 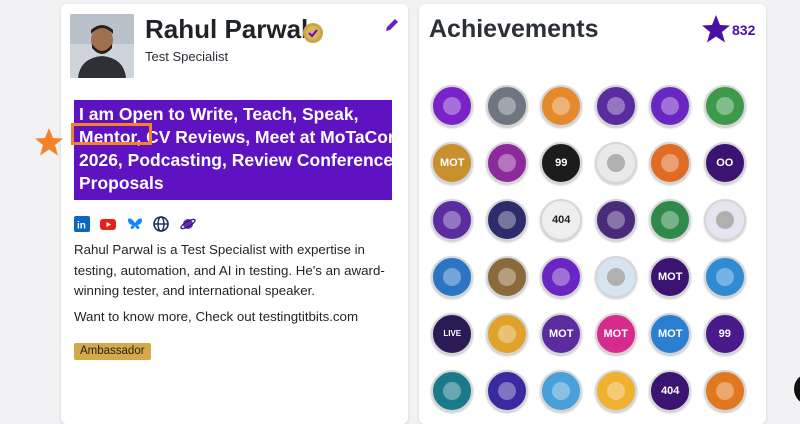 I want to click on ambassador-badge-emblem, so click(x=506, y=219).